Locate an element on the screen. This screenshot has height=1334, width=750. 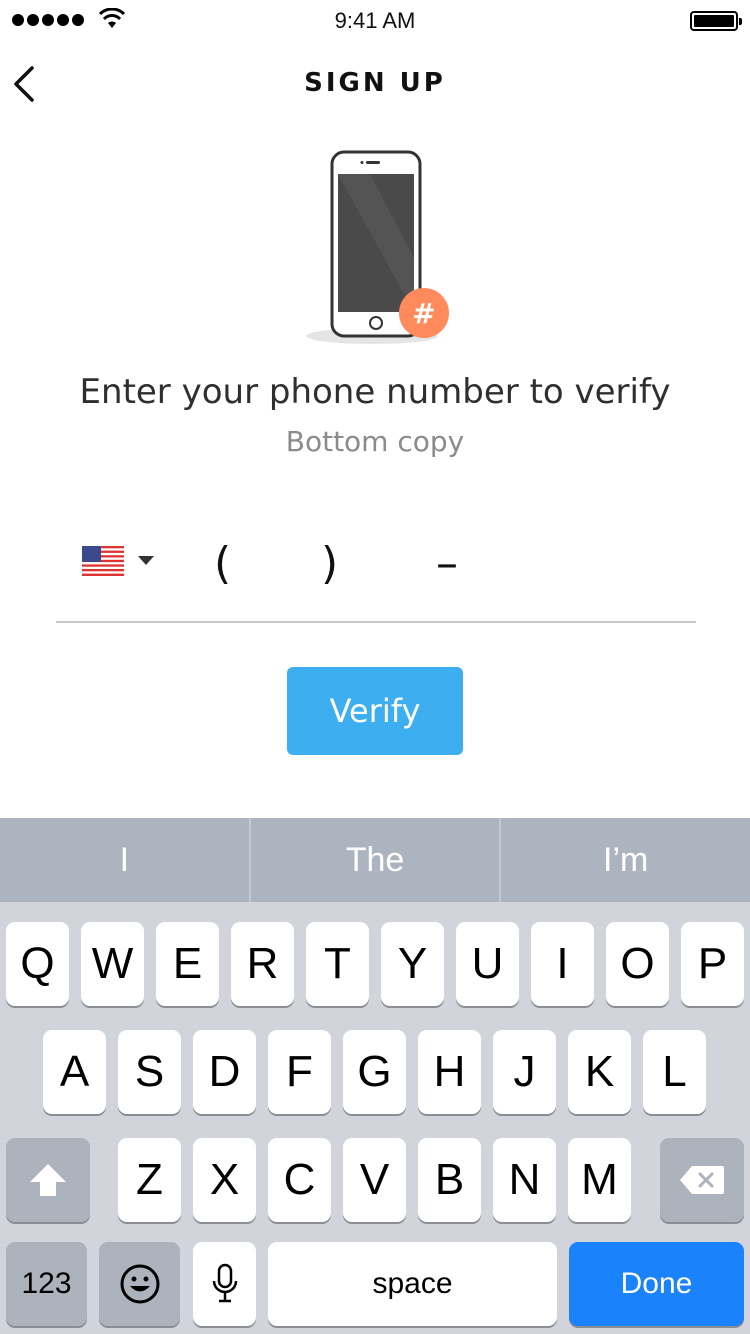
phone-number-row: ( ) – is located at coordinates (376, 576).